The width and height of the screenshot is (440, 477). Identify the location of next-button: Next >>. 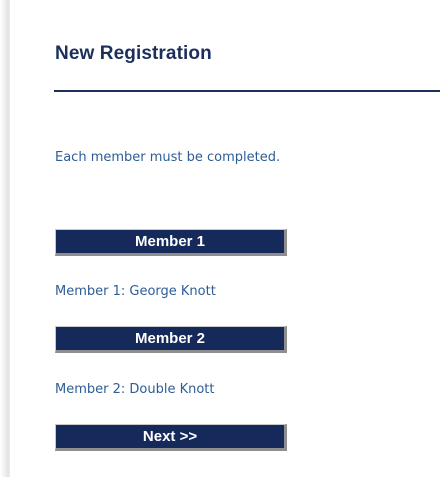
(171, 437).